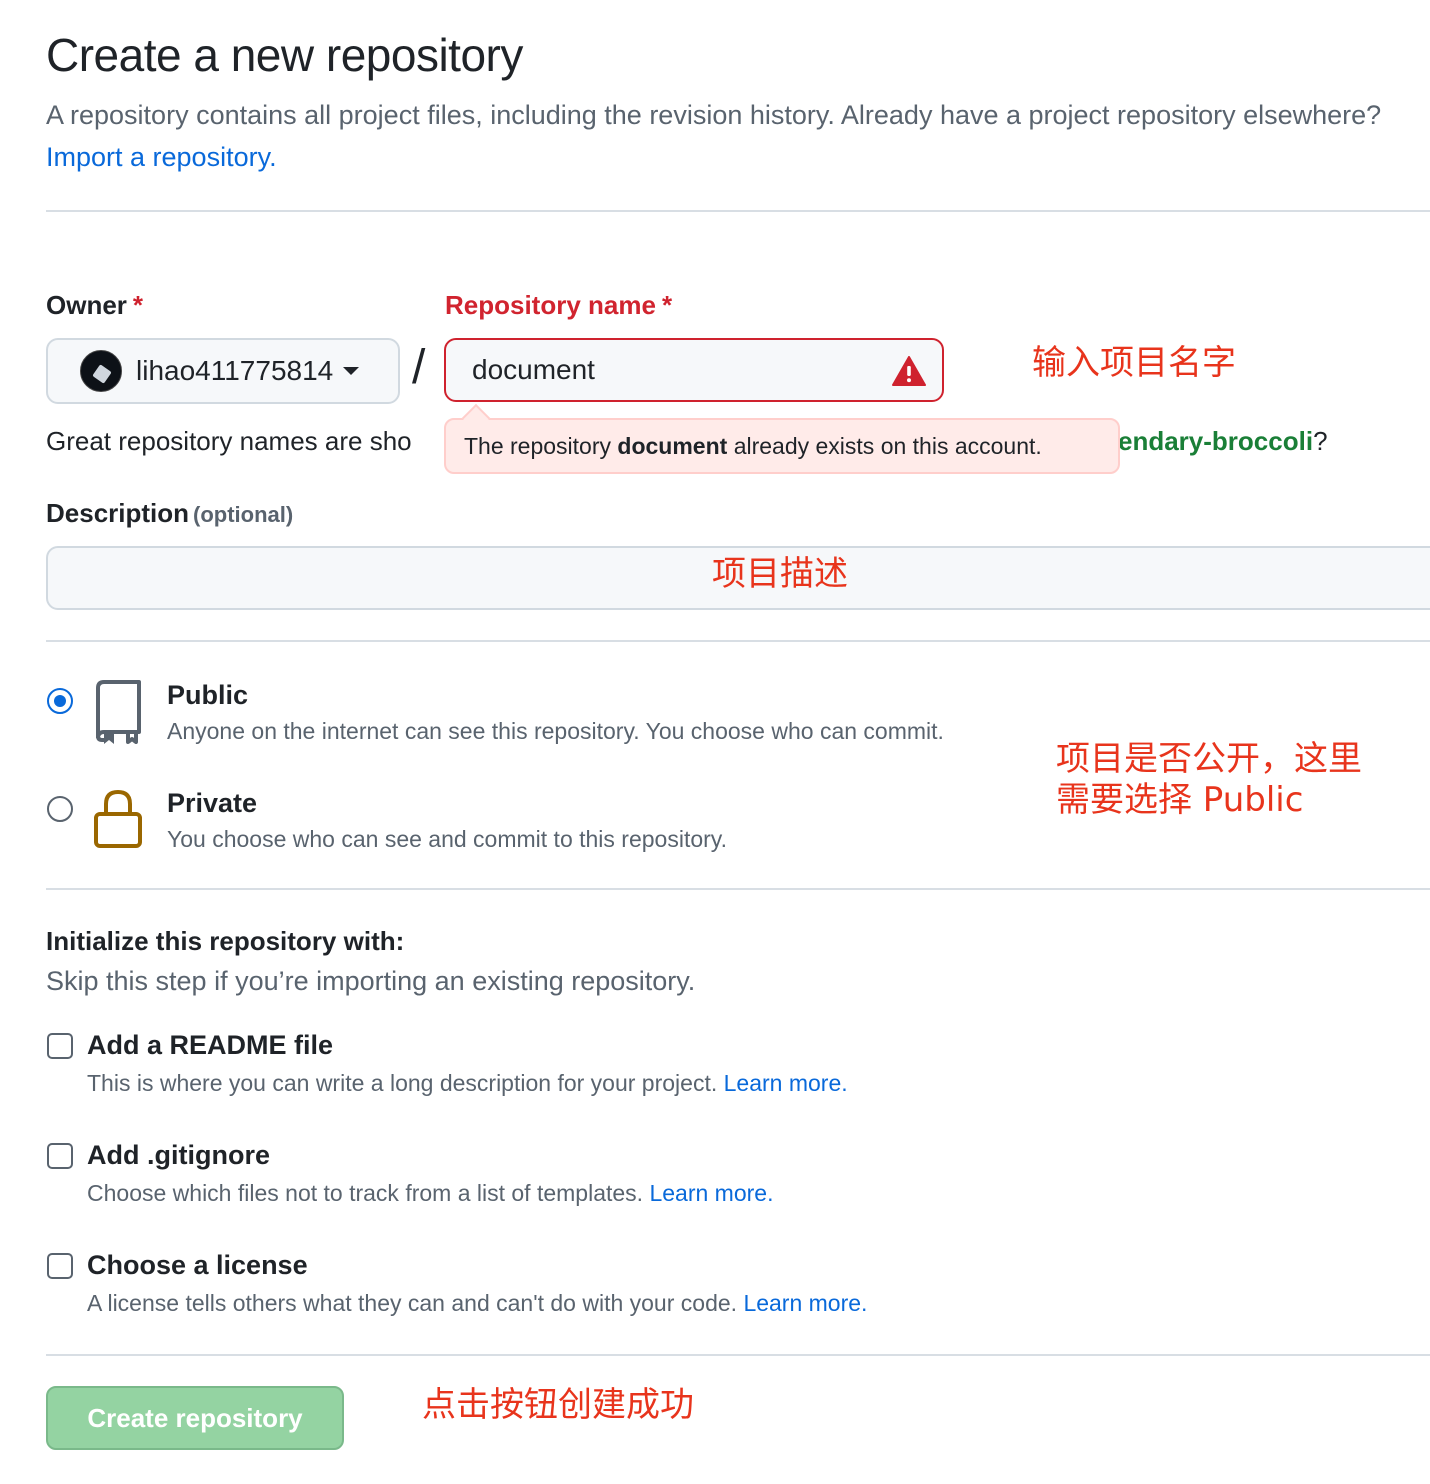  I want to click on repo-name-input, so click(694, 370).